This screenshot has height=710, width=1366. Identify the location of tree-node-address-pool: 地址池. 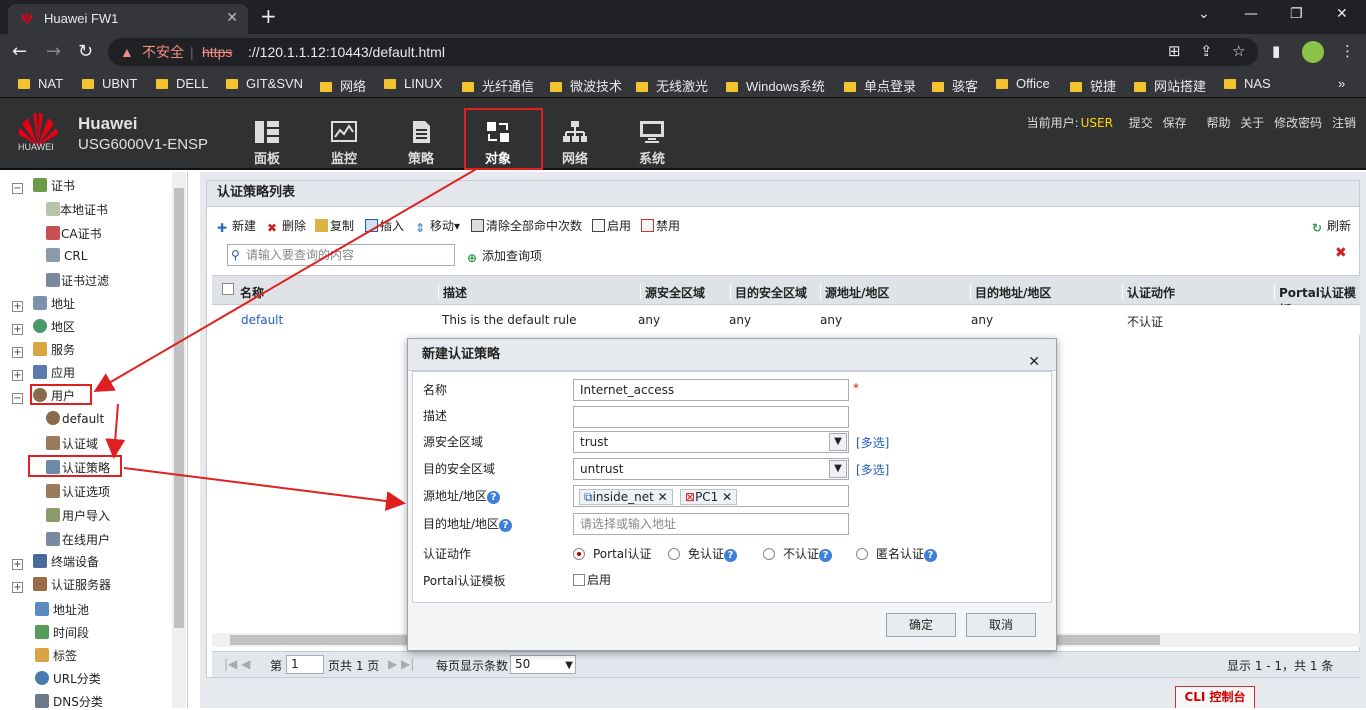
(62, 609).